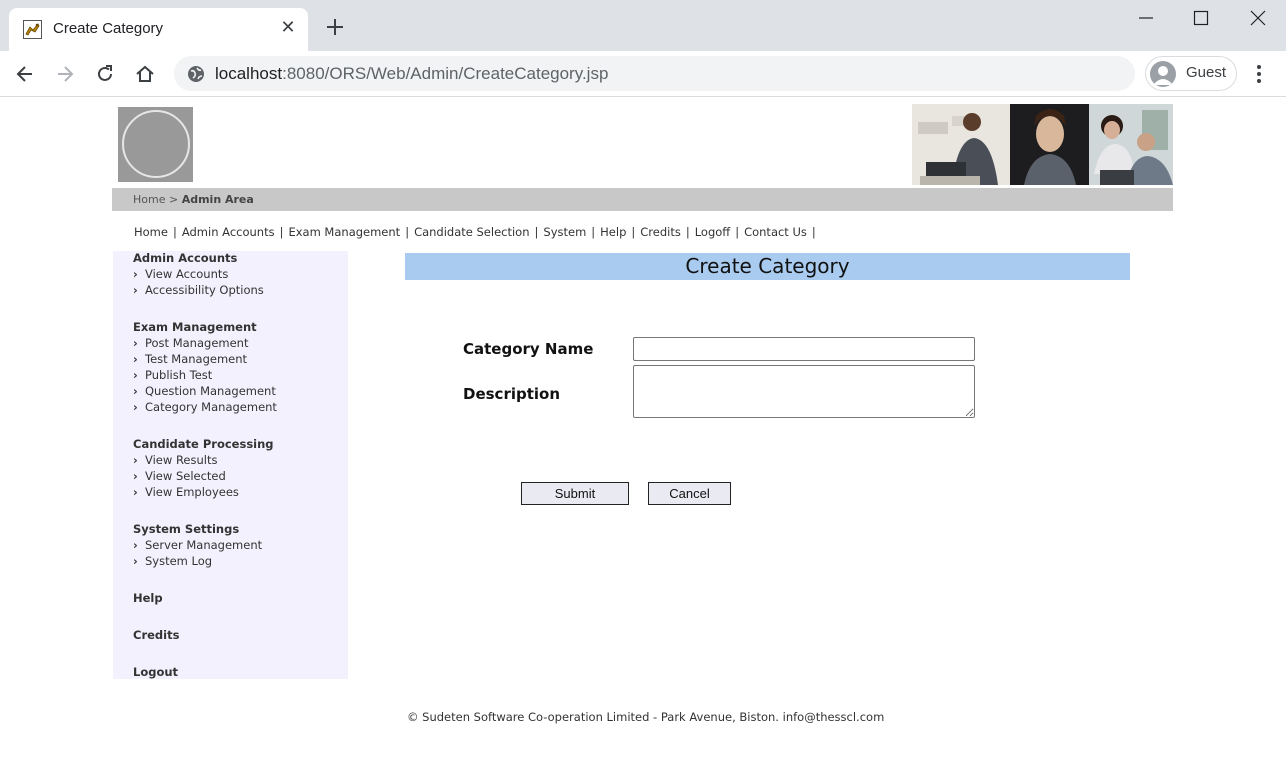 This screenshot has height=758, width=1286. Describe the element at coordinates (211, 407) in the screenshot. I see `sidebar-item-label: Category Management` at that location.